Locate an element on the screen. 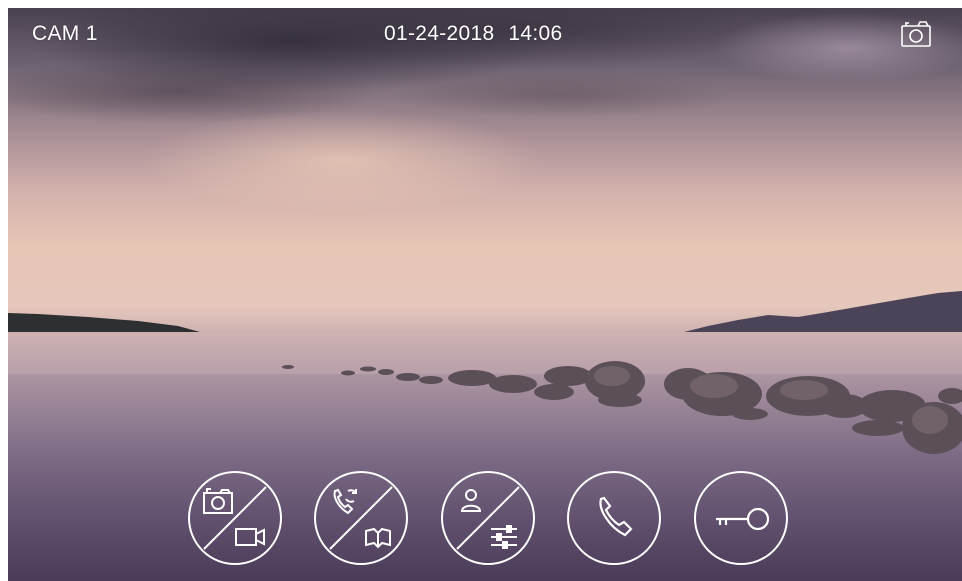 This screenshot has width=962, height=581. sliders-icon is located at coordinates (504, 537).